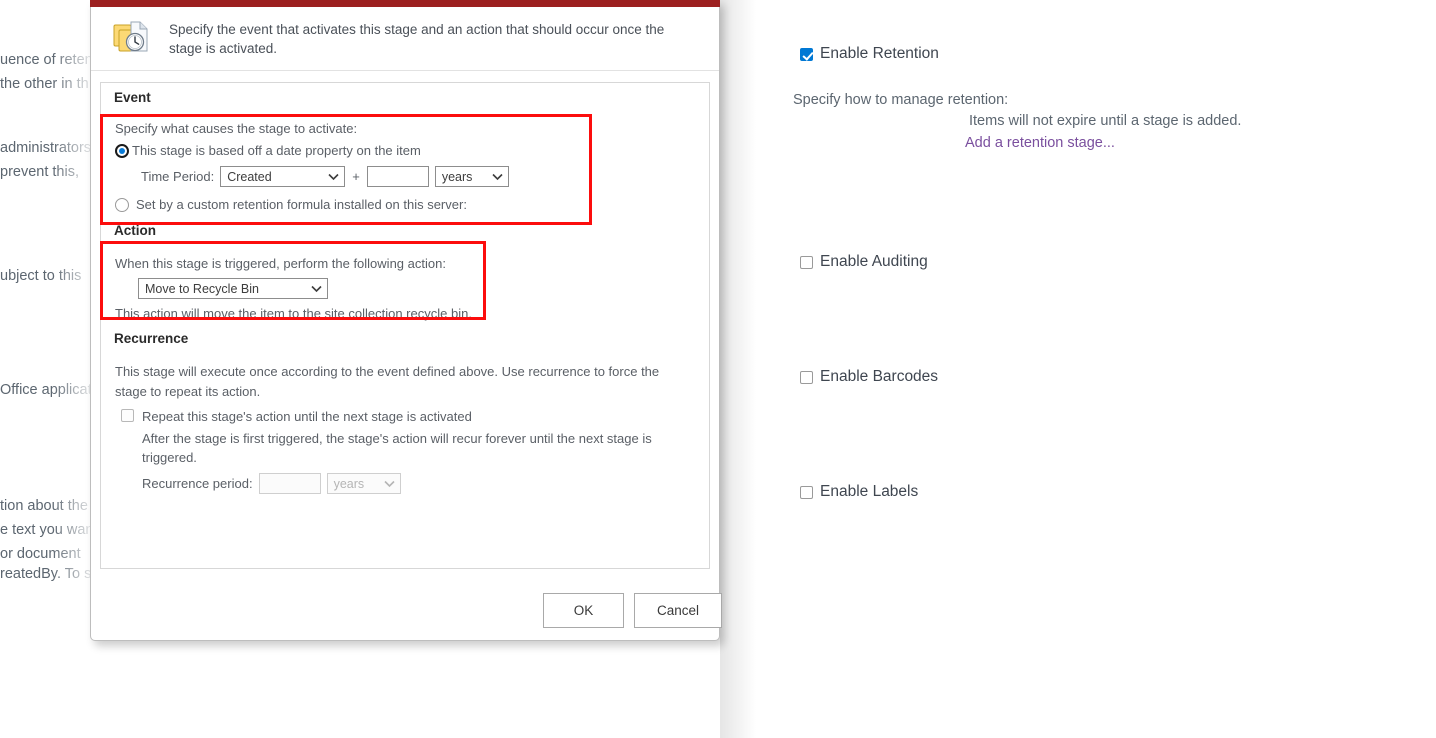  What do you see at coordinates (131, 37) in the screenshot?
I see `retention-stage-icon` at bounding box center [131, 37].